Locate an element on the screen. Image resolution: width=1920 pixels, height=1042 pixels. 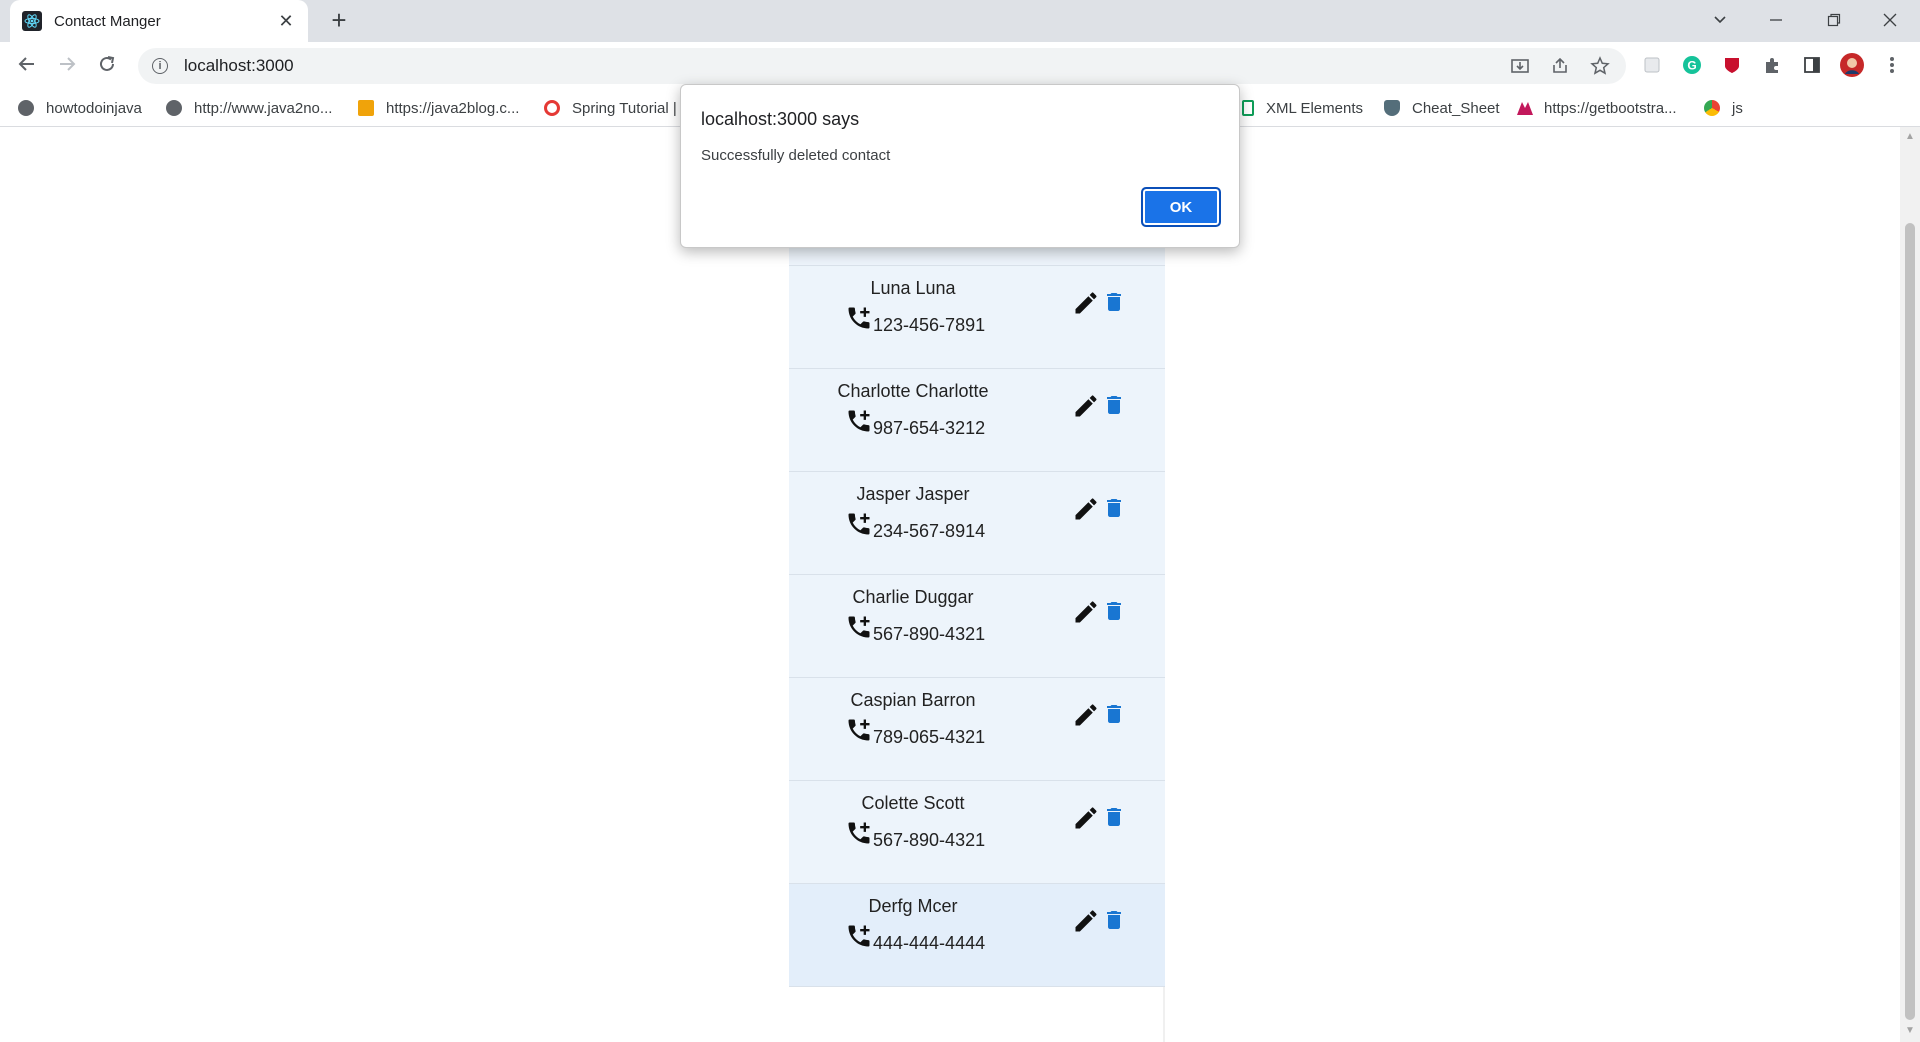
close-window-icon is located at coordinates (1890, 21).